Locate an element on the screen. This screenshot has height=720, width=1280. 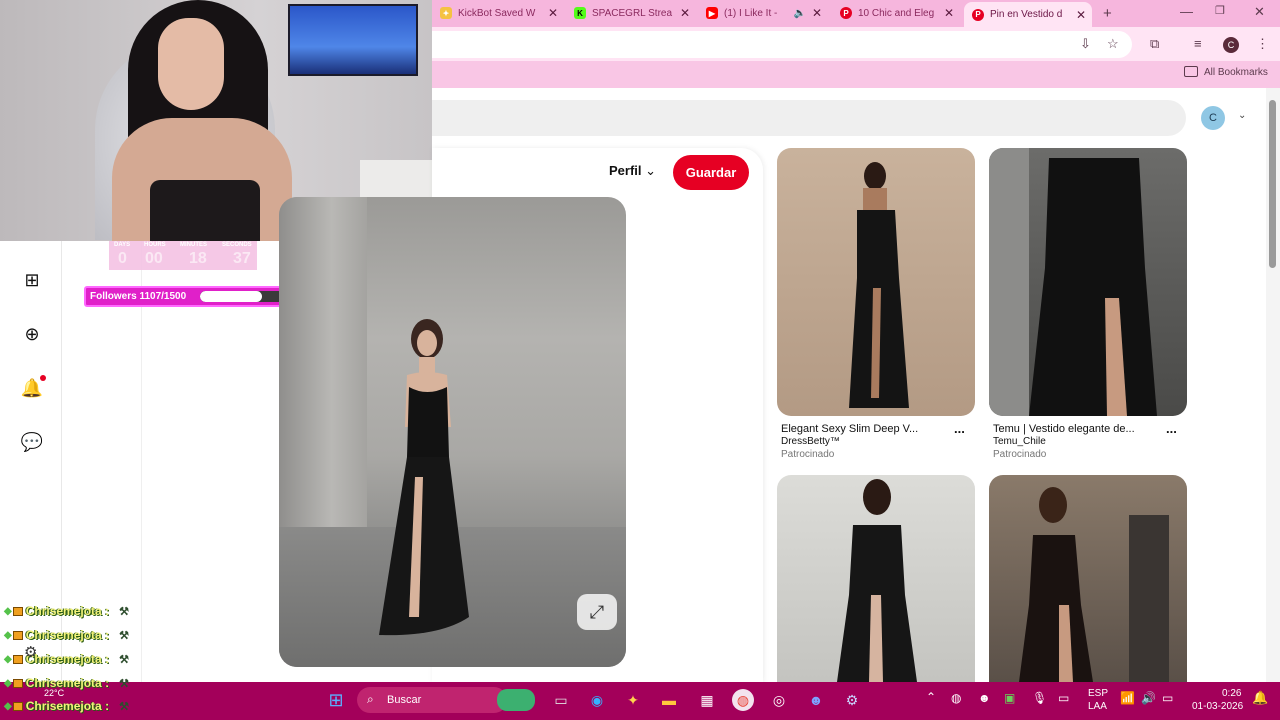
tab-spacegrl: K SPACEGRL Strea ✕ is located at coordinates (632, 13).